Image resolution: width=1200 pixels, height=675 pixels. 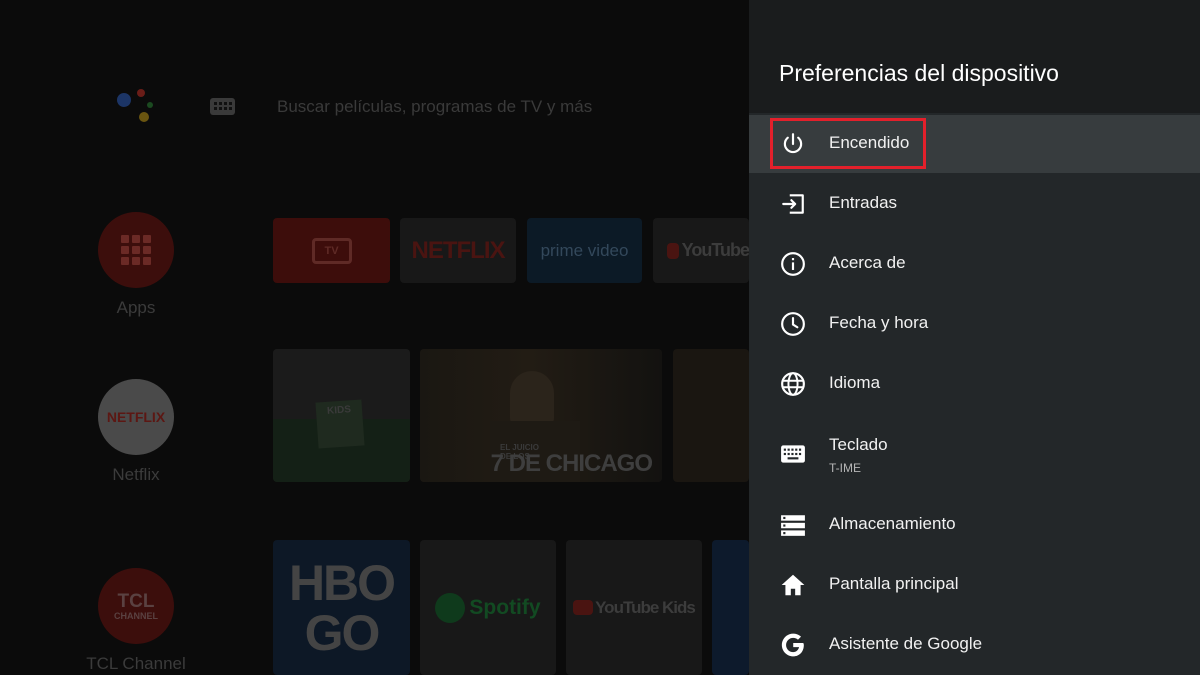 What do you see at coordinates (974, 204) in the screenshot?
I see `menu-item-entradas: Entradas` at bounding box center [974, 204].